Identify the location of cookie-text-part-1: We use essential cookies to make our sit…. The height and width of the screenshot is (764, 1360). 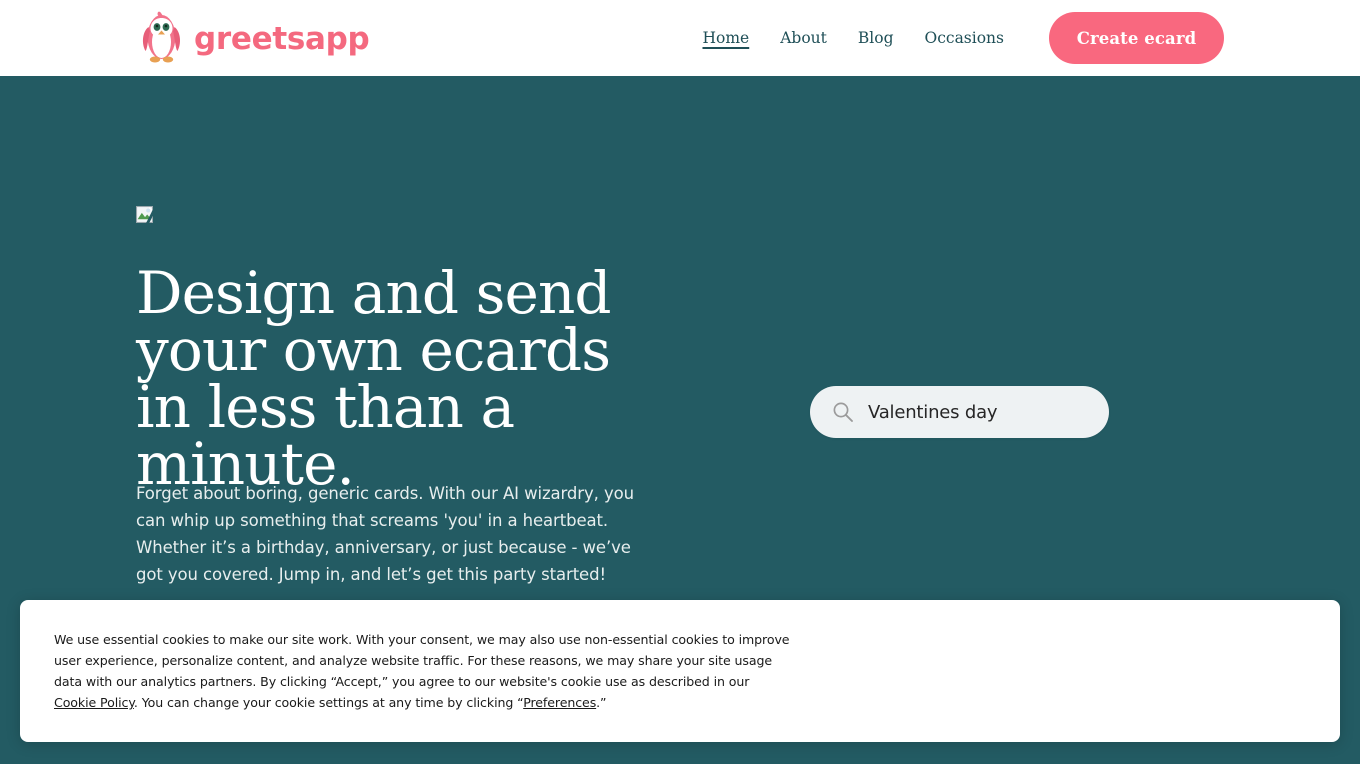
(422, 660).